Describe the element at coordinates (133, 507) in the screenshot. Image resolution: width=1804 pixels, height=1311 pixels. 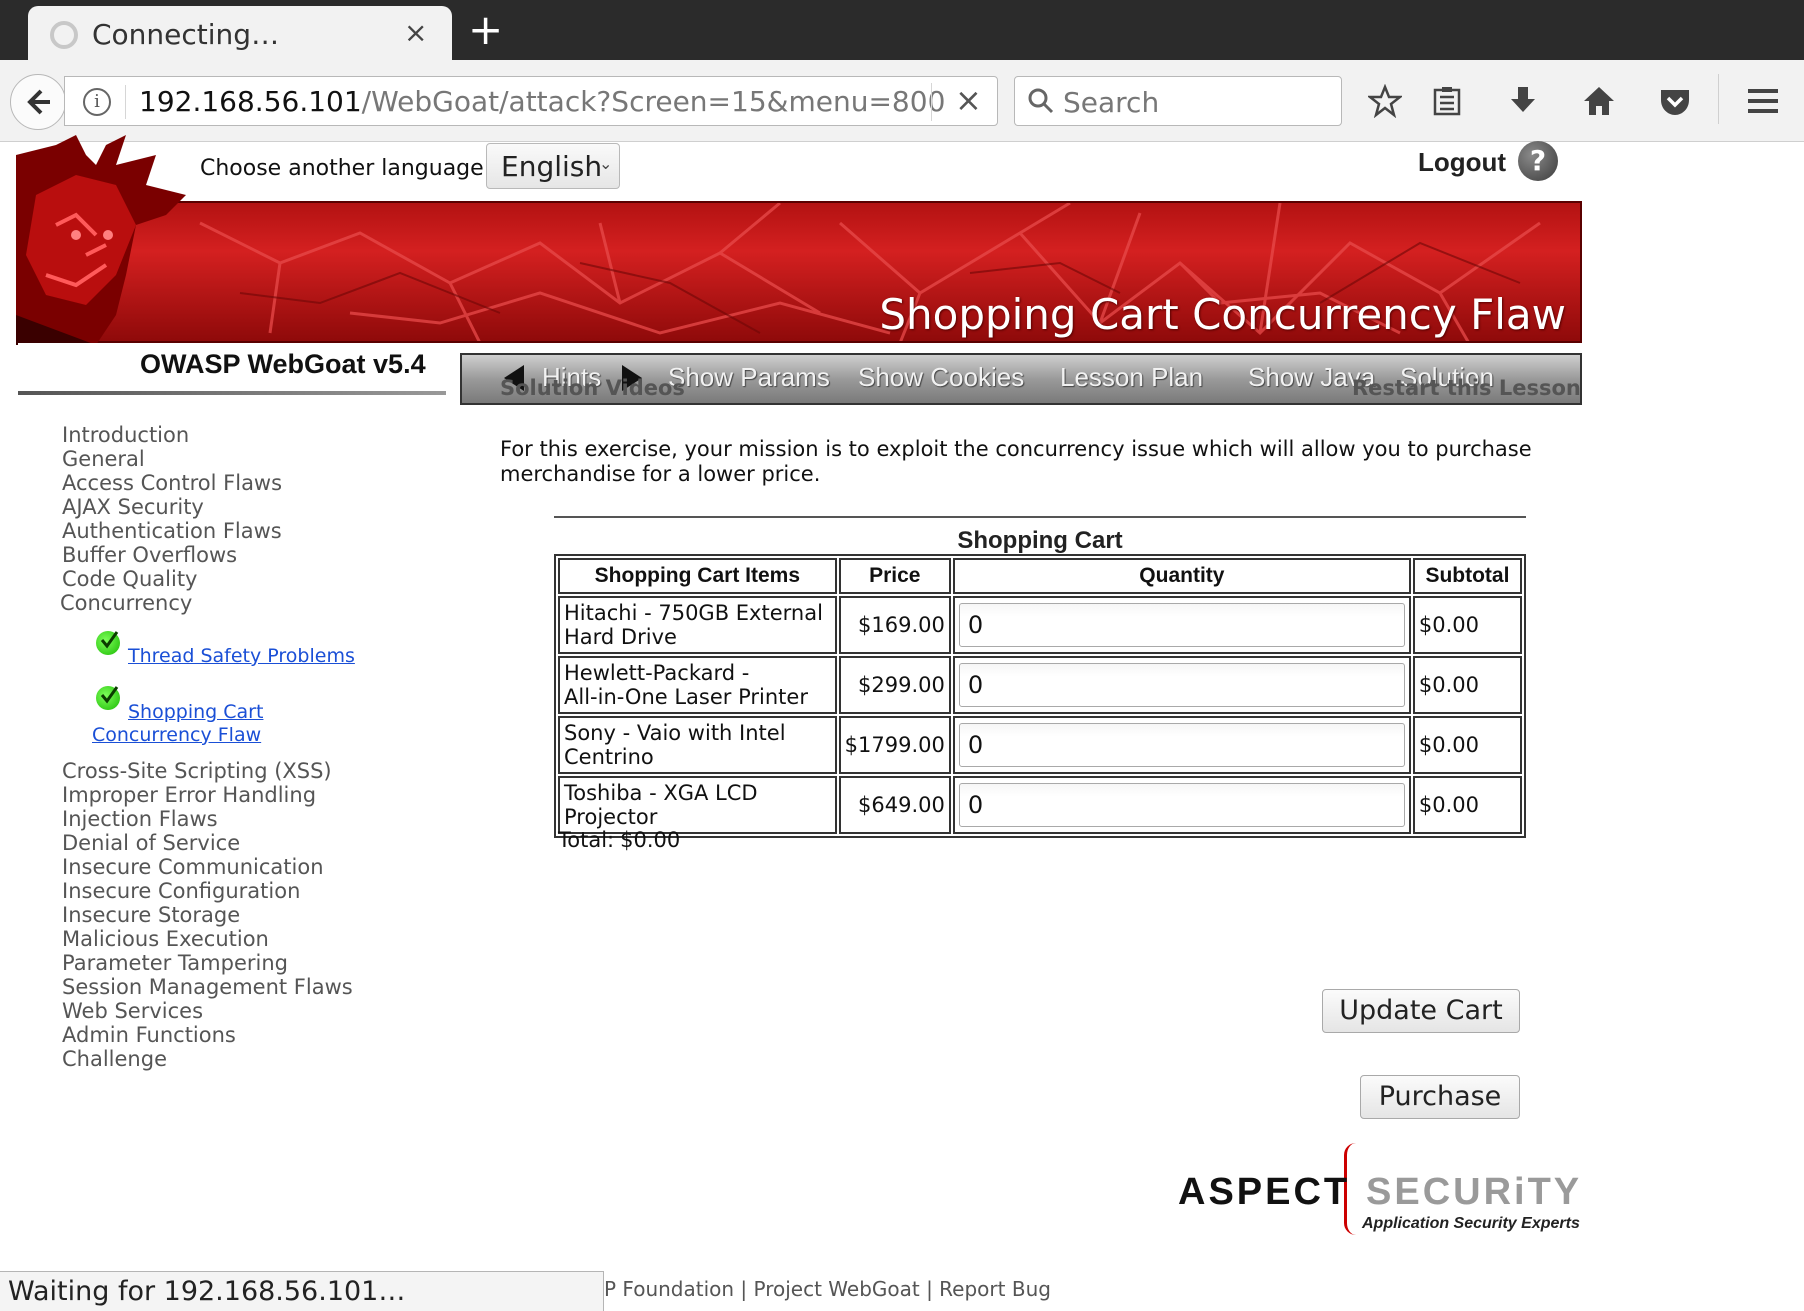
I see `menu-item-ajax-security: AJAX Security` at that location.